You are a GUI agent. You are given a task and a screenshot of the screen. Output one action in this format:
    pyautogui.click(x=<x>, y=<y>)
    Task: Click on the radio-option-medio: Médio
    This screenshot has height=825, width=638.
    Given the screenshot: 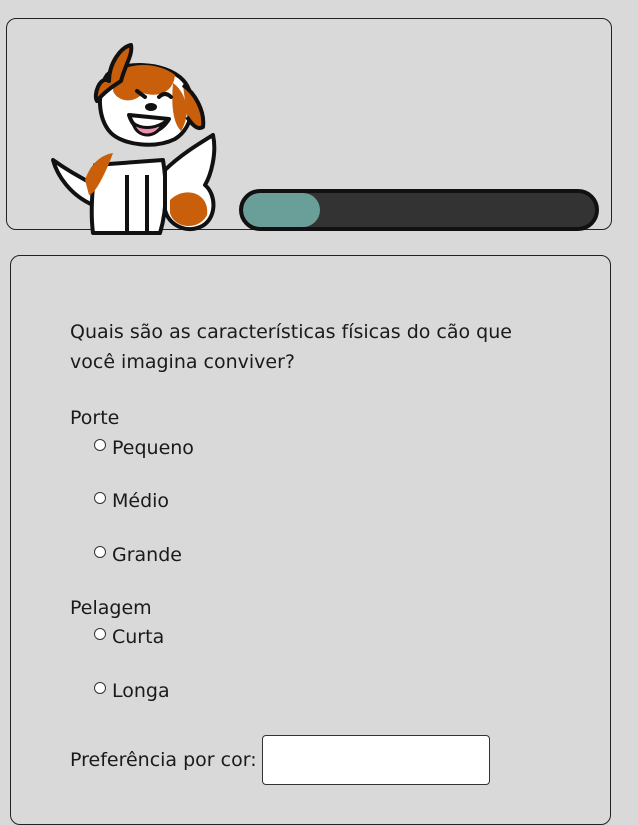 What is the action you would take?
    pyautogui.click(x=131, y=501)
    